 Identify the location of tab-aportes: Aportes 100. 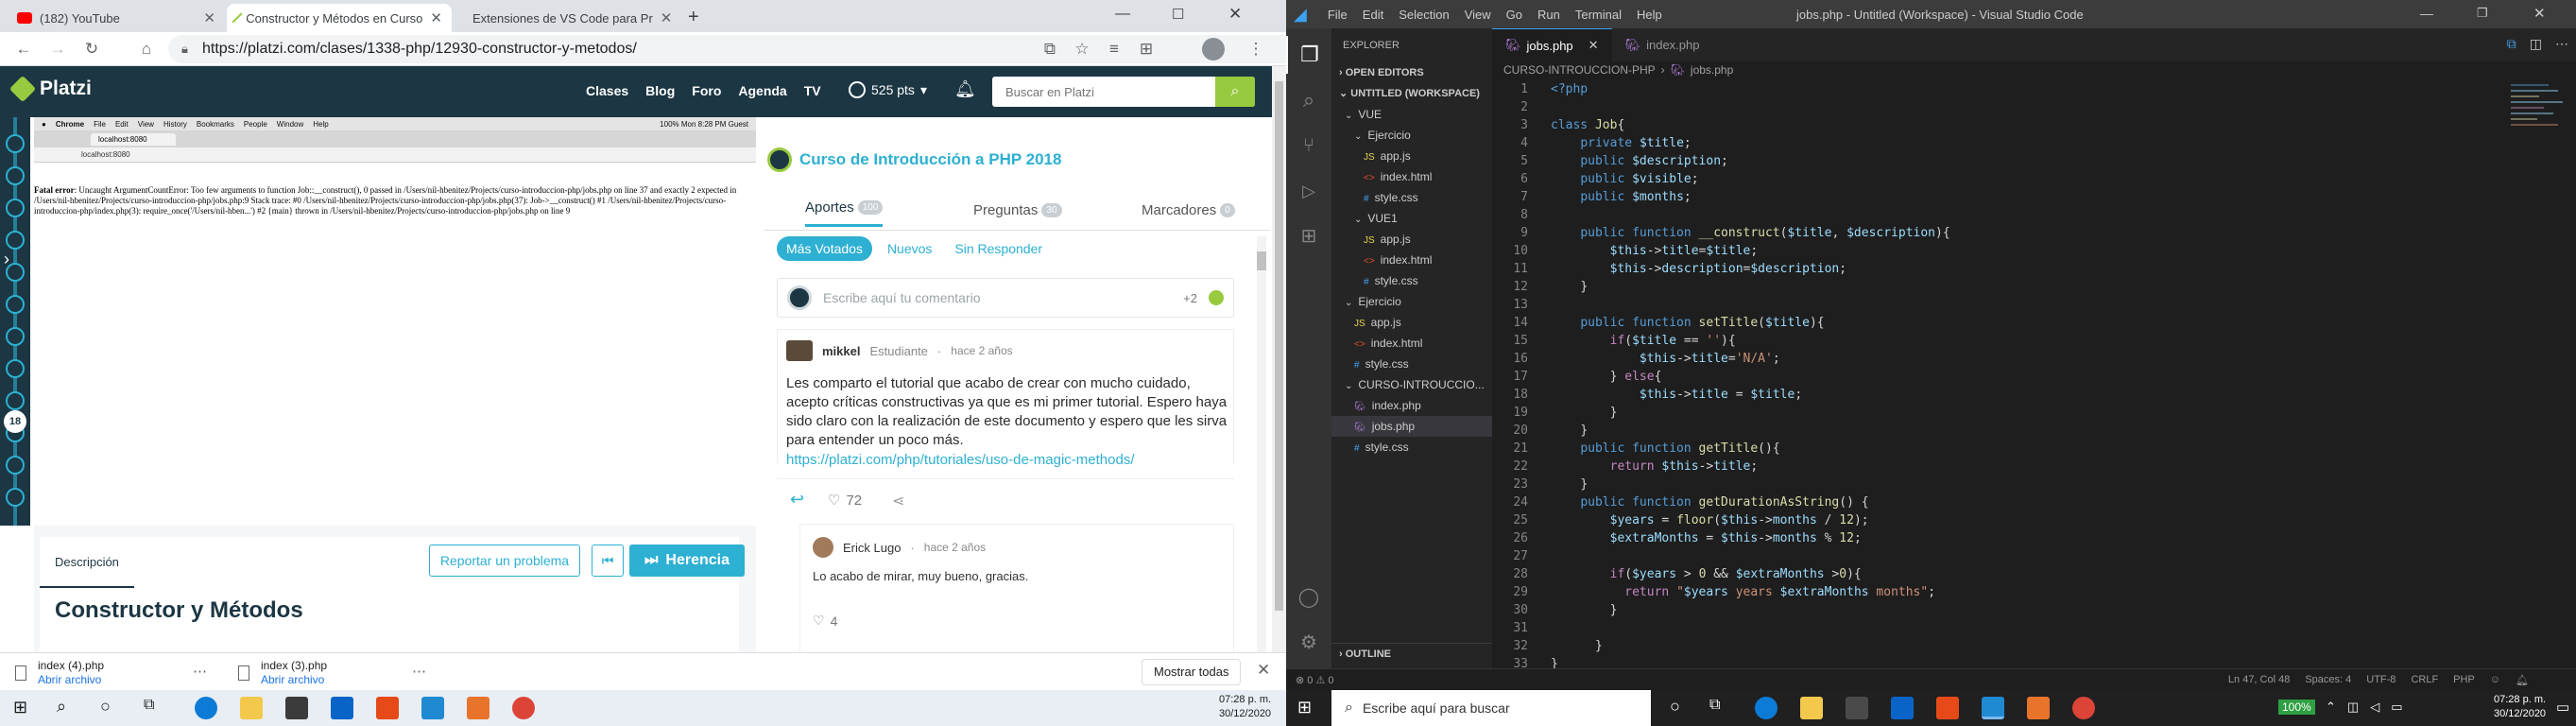
(844, 210).